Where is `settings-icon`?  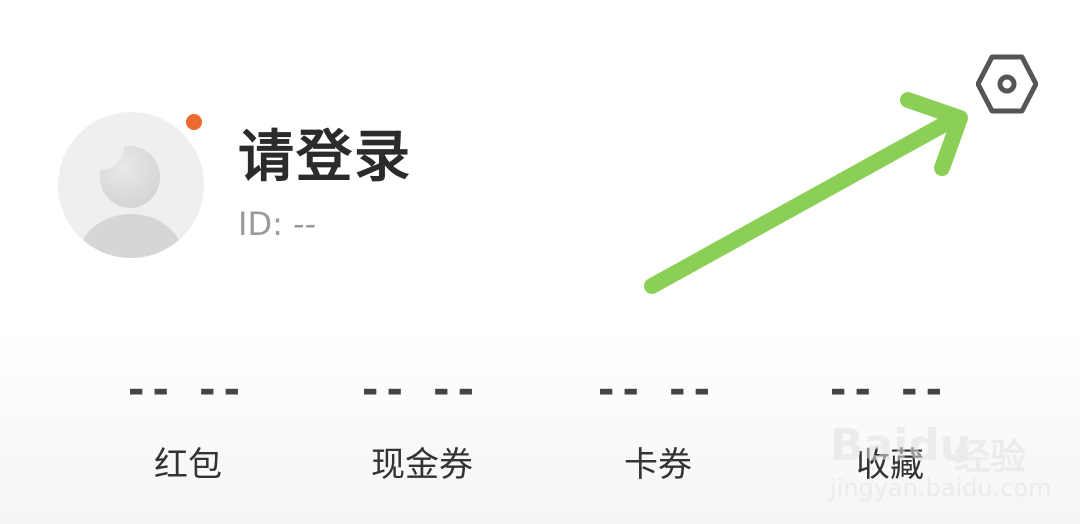
settings-icon is located at coordinates (1007, 84).